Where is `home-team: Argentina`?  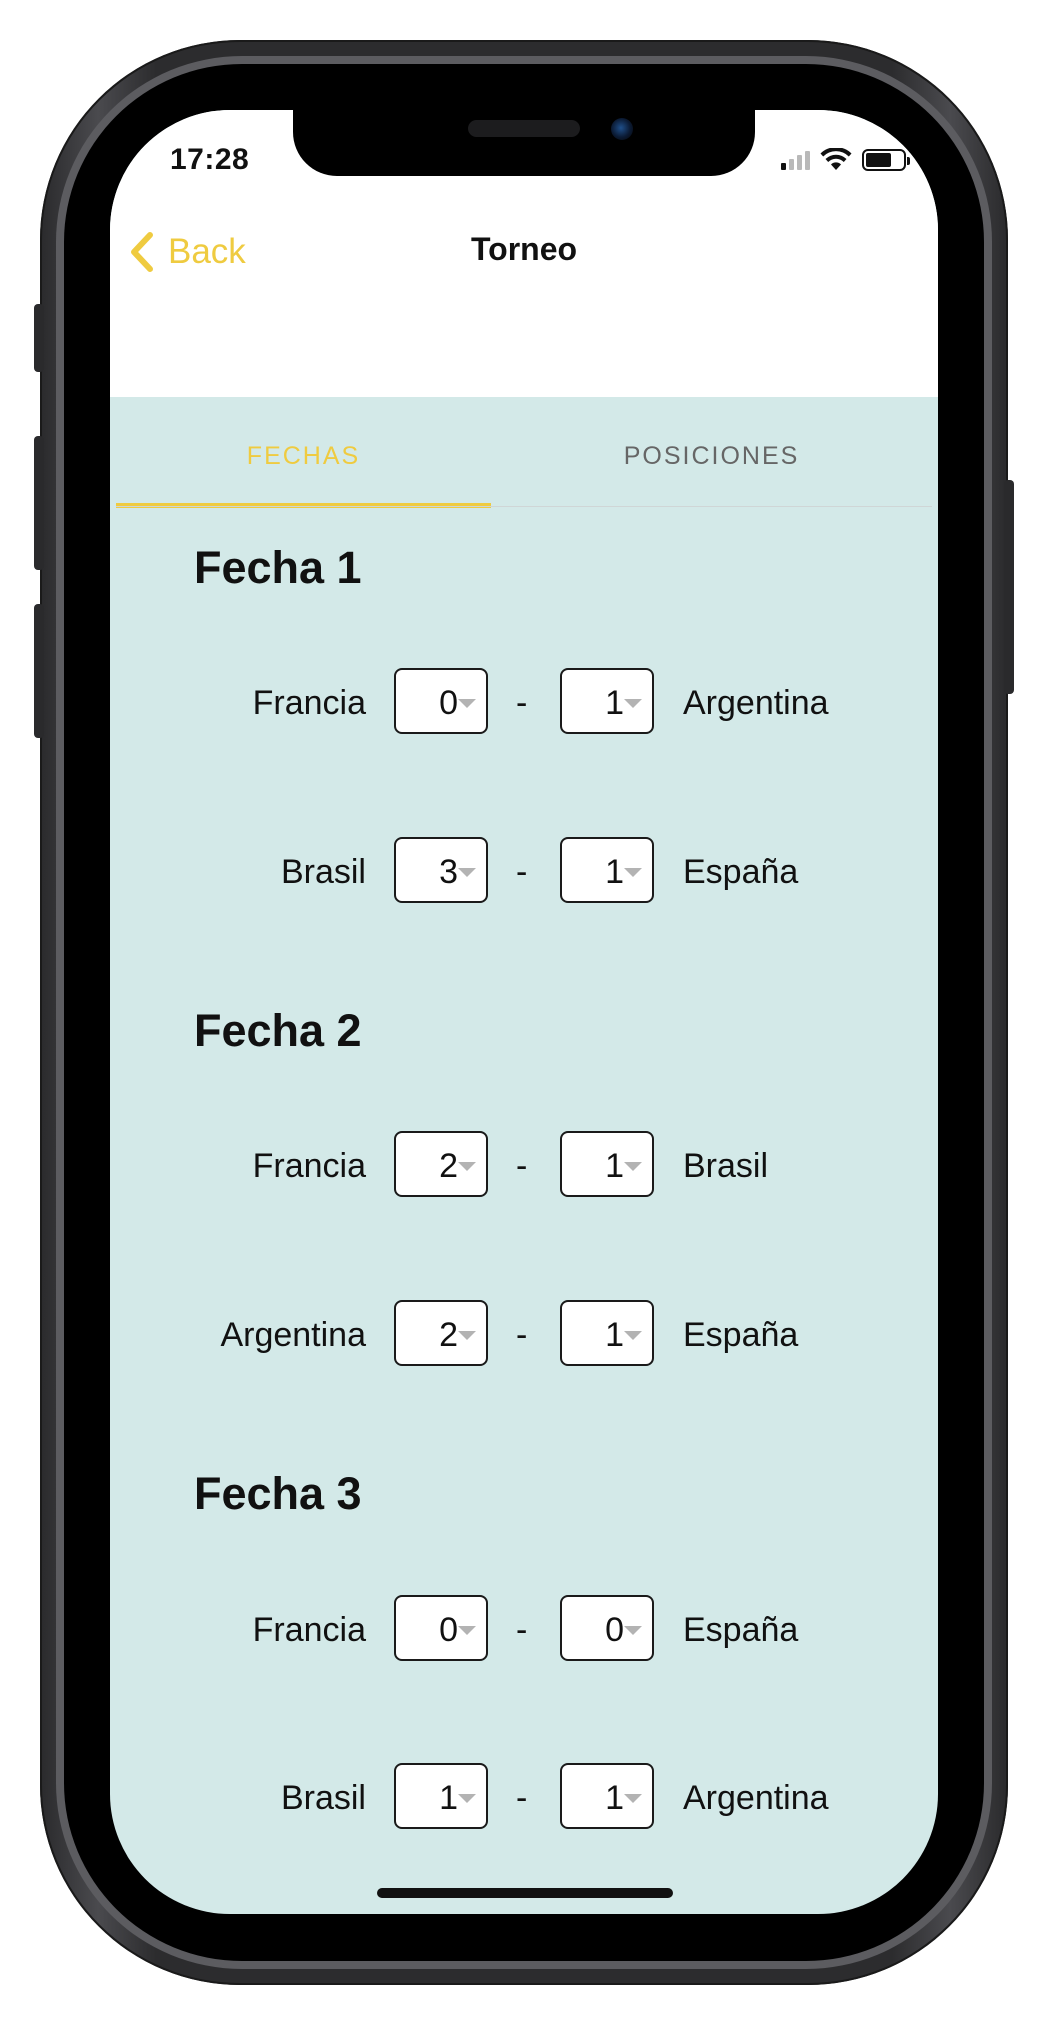
home-team: Argentina is located at coordinates (293, 1335).